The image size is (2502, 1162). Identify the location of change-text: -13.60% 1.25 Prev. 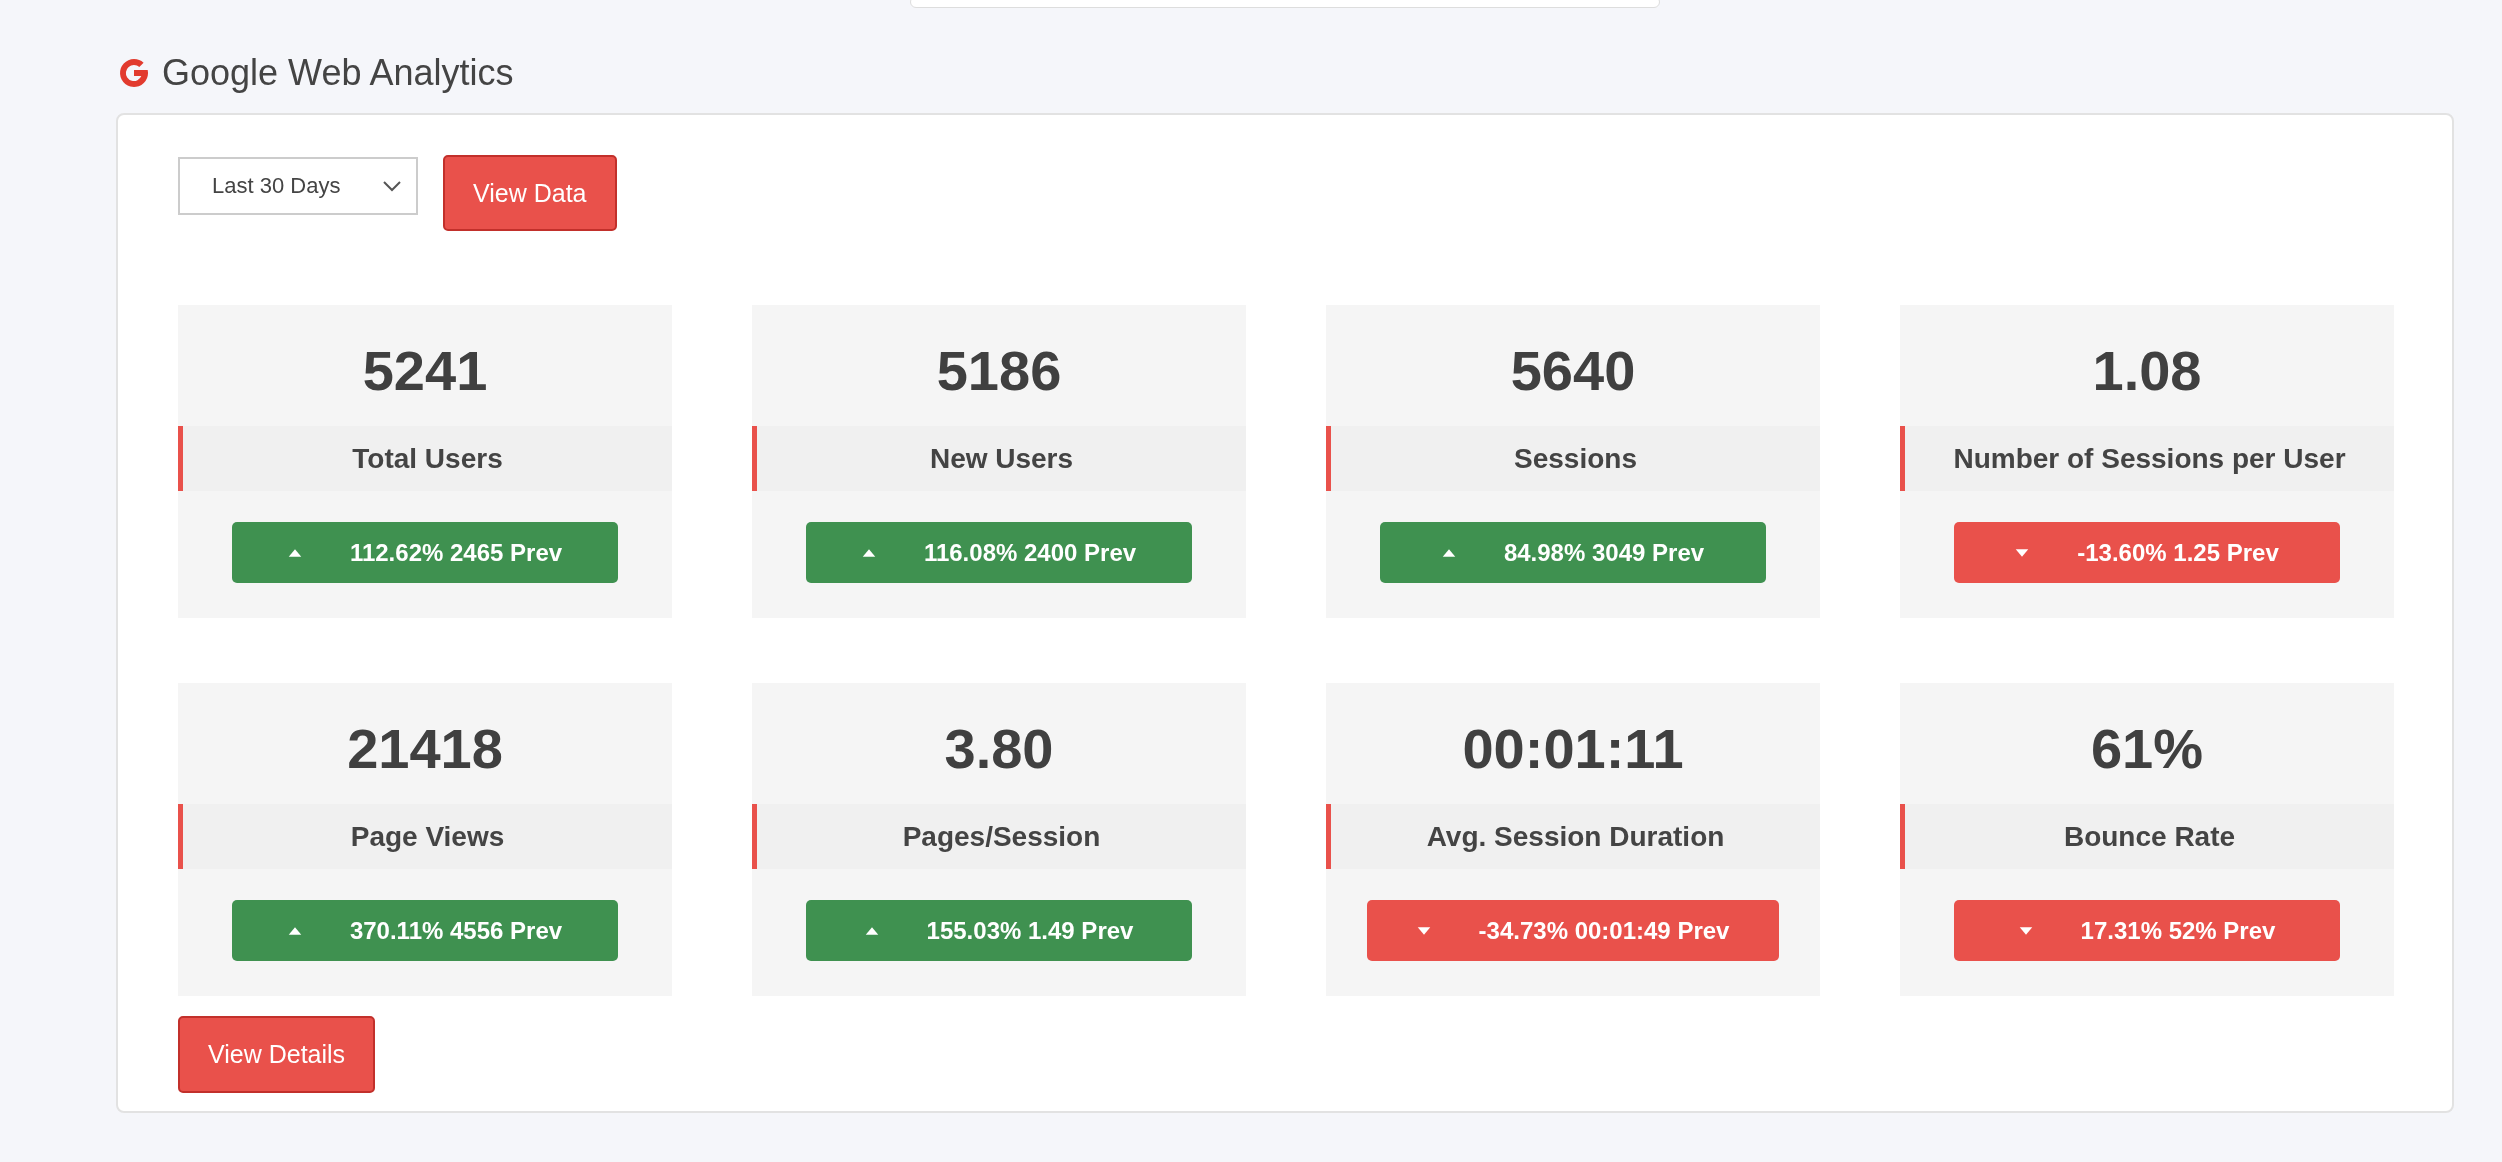
(2178, 552).